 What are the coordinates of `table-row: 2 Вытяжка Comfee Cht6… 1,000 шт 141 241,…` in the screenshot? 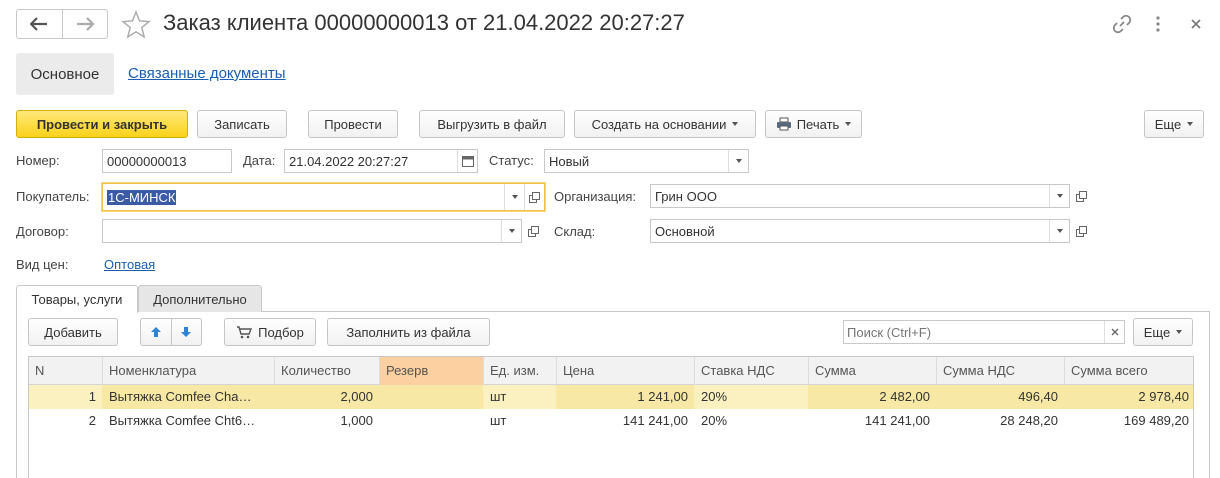 It's located at (611, 421).